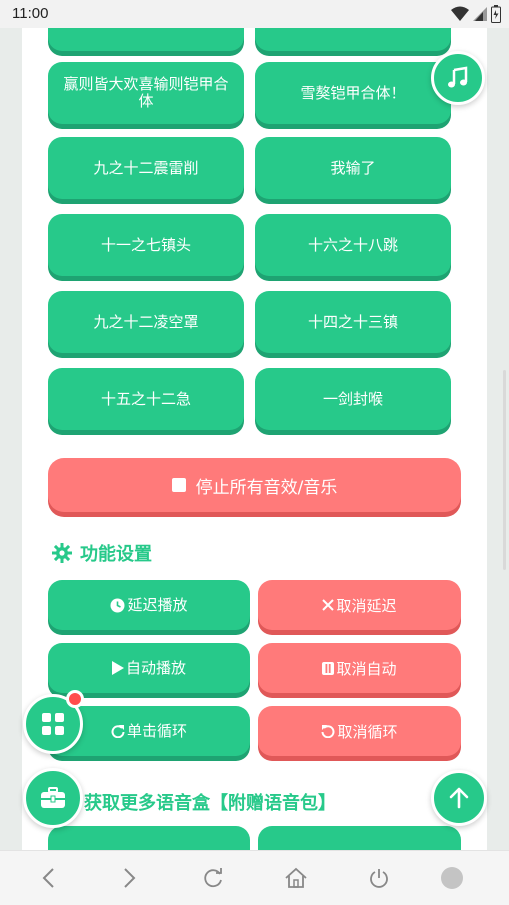 The image size is (509, 905). What do you see at coordinates (359, 605) in the screenshot?
I see `cancel-delay-button: 取消延迟` at bounding box center [359, 605].